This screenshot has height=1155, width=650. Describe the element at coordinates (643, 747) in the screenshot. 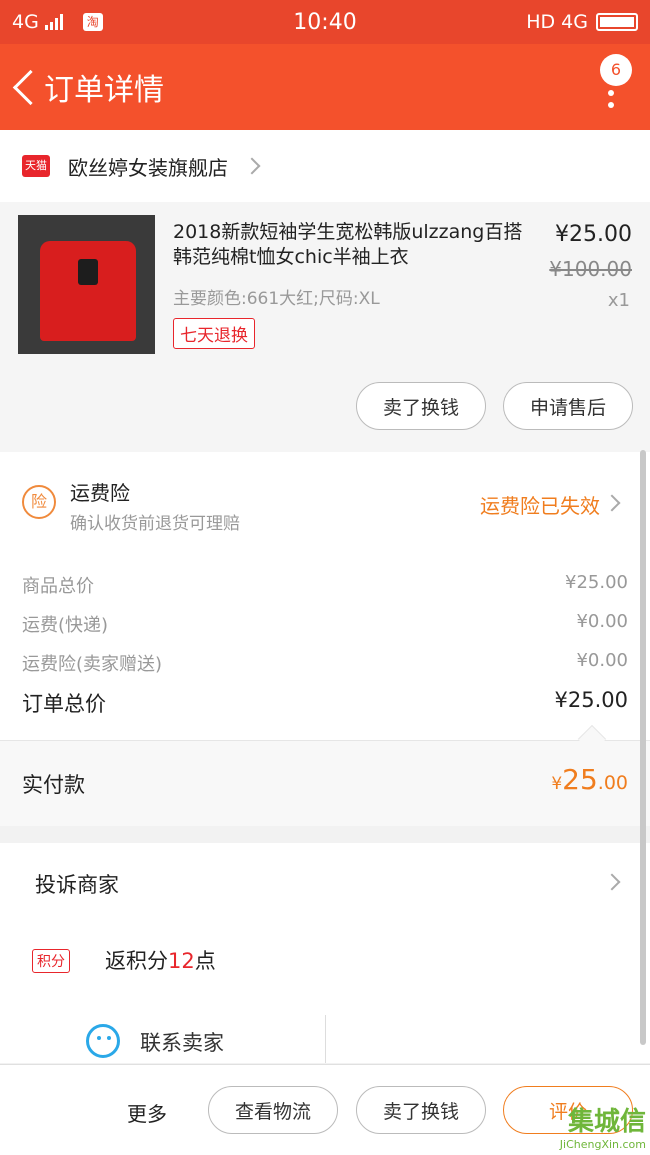

I see `scrollbar` at that location.